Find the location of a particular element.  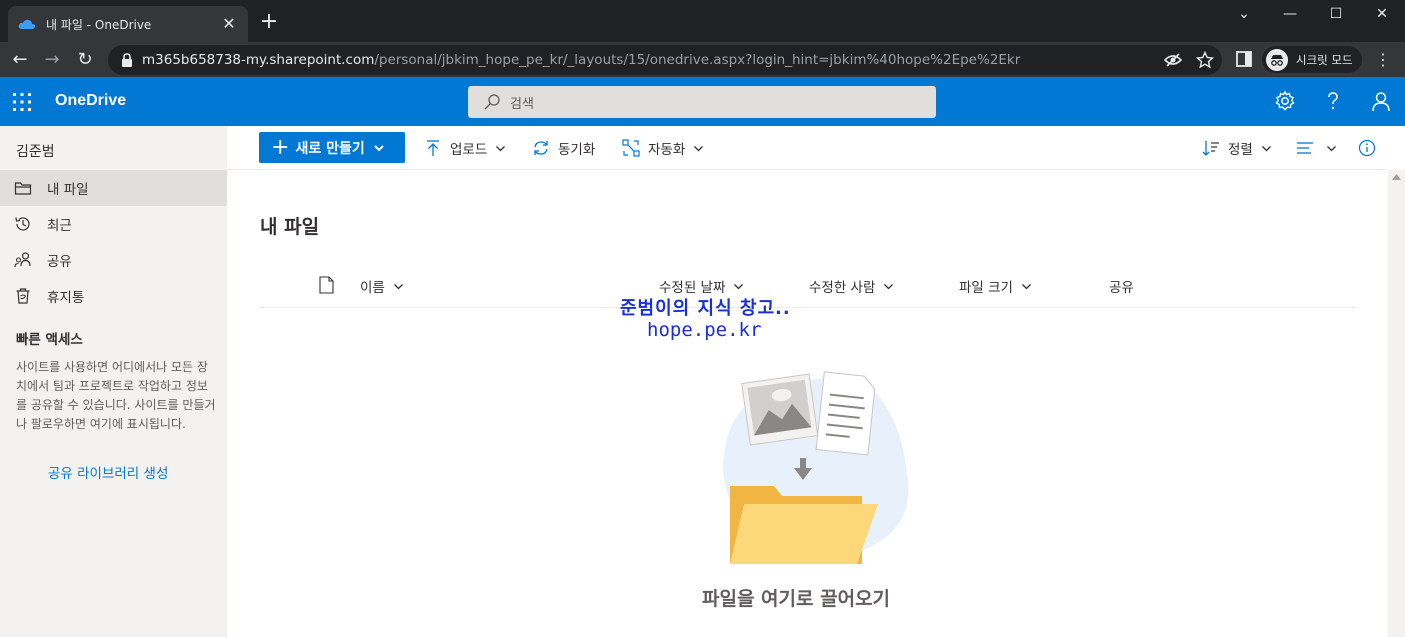

column-file-size: 파일 크기 is located at coordinates (995, 286).